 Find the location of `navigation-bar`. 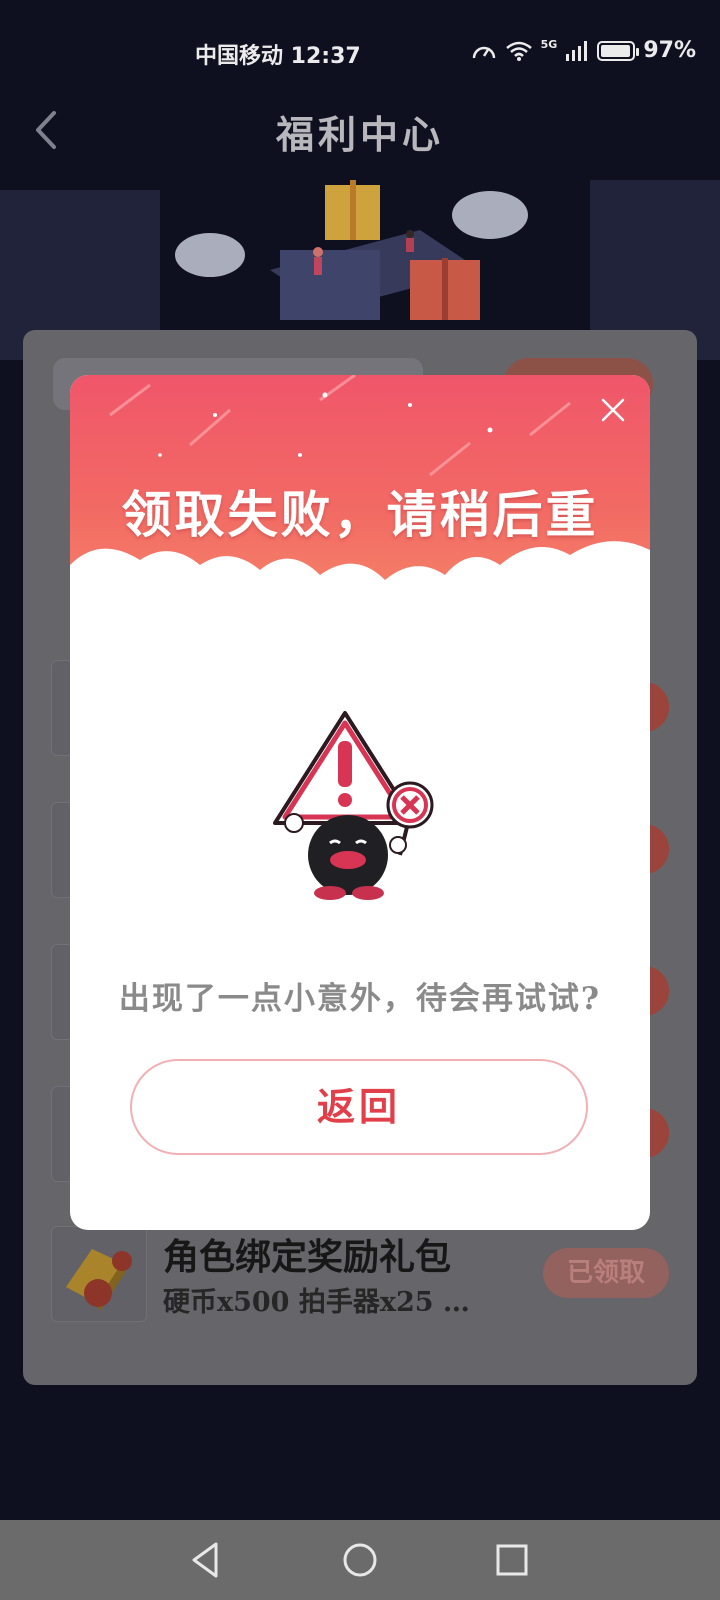

navigation-bar is located at coordinates (360, 1560).